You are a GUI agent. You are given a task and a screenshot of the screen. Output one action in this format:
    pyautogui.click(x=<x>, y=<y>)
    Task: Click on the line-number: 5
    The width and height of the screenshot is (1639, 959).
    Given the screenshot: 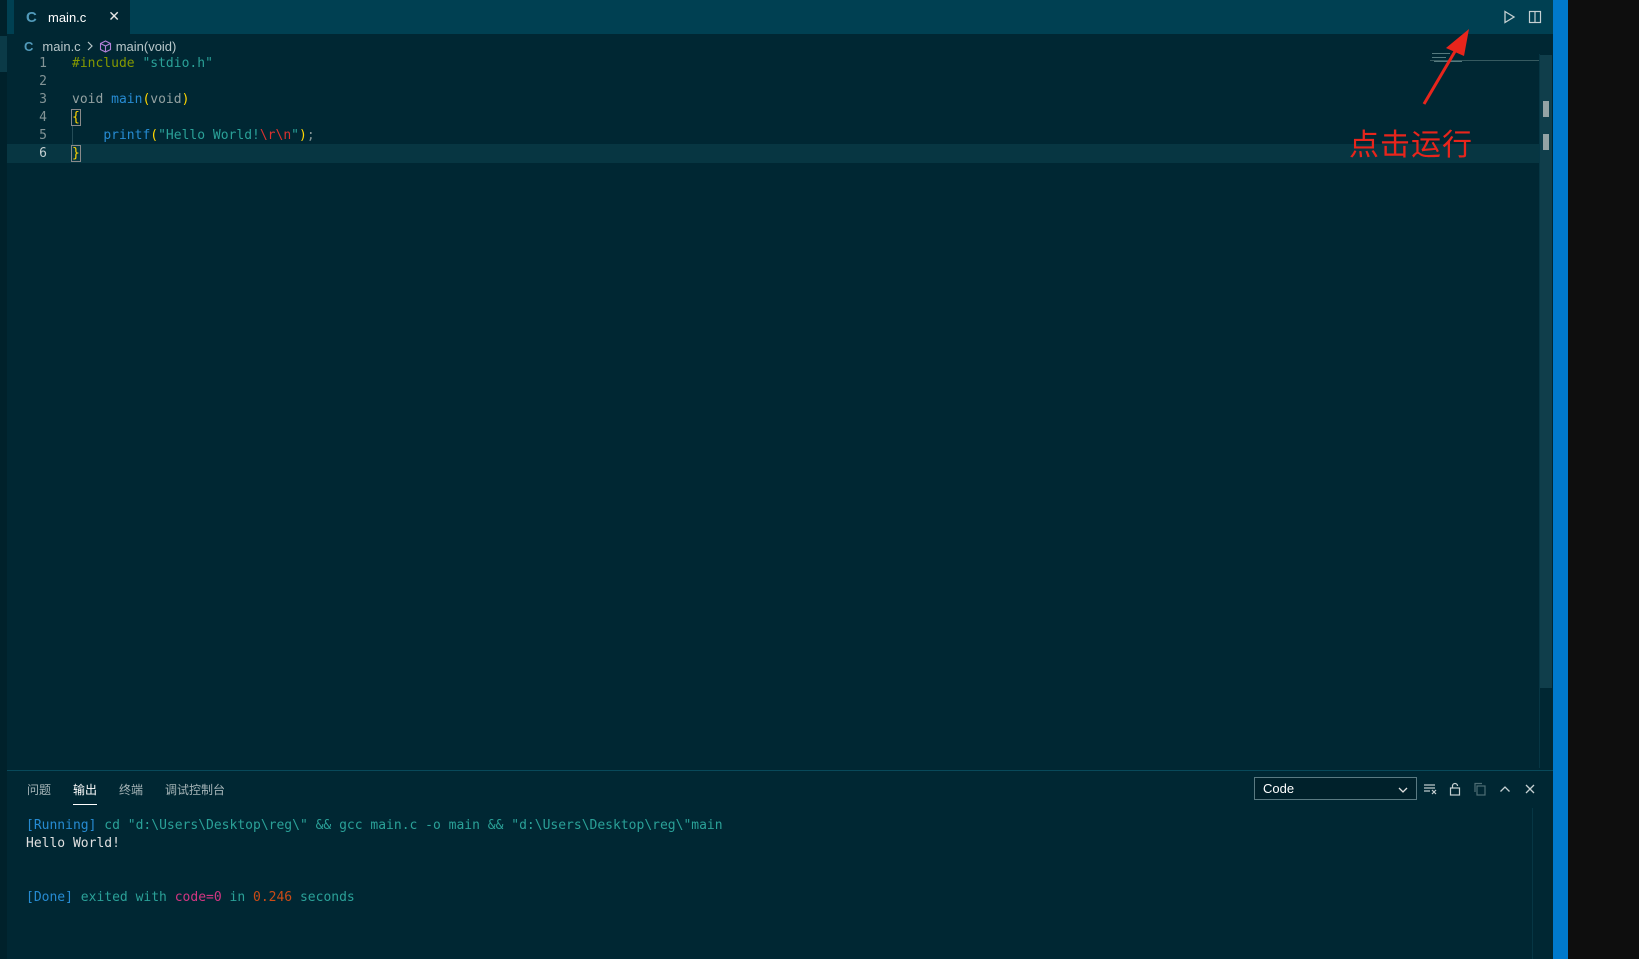 What is the action you would take?
    pyautogui.click(x=43, y=135)
    